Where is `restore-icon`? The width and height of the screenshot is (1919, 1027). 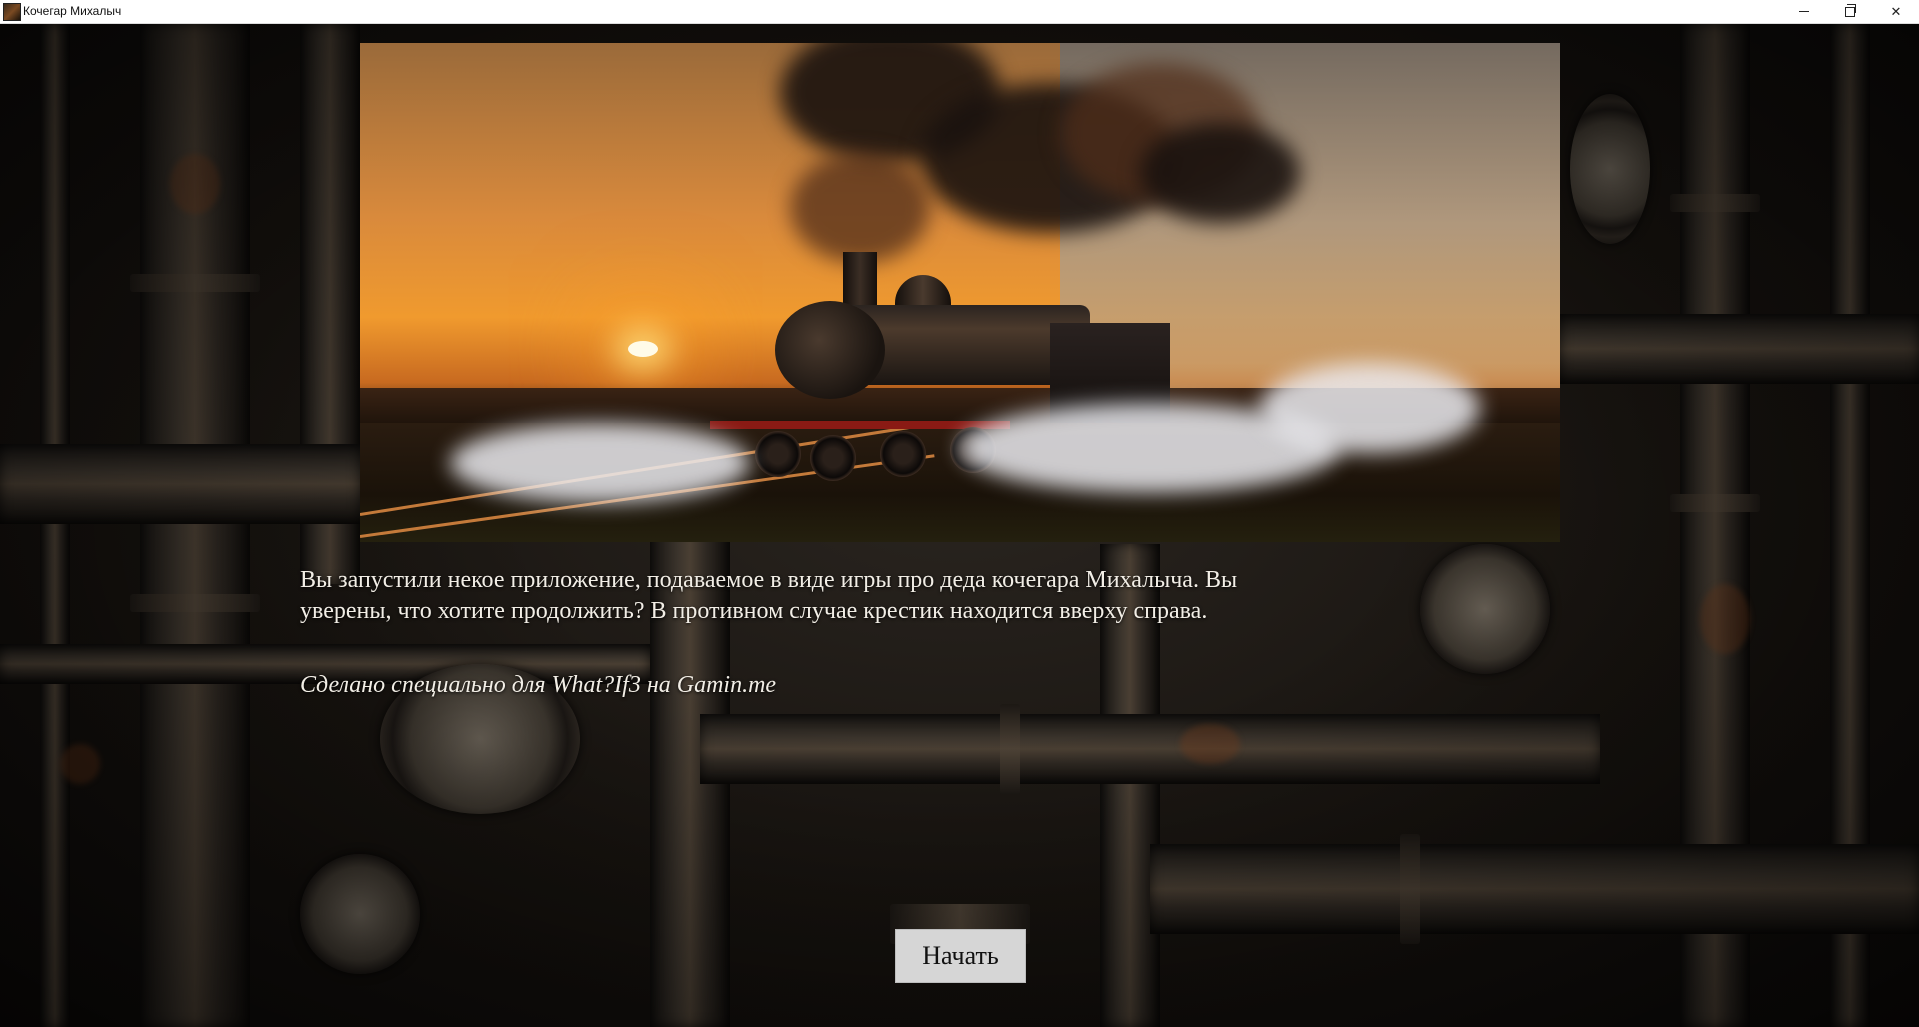
restore-icon is located at coordinates (1850, 10).